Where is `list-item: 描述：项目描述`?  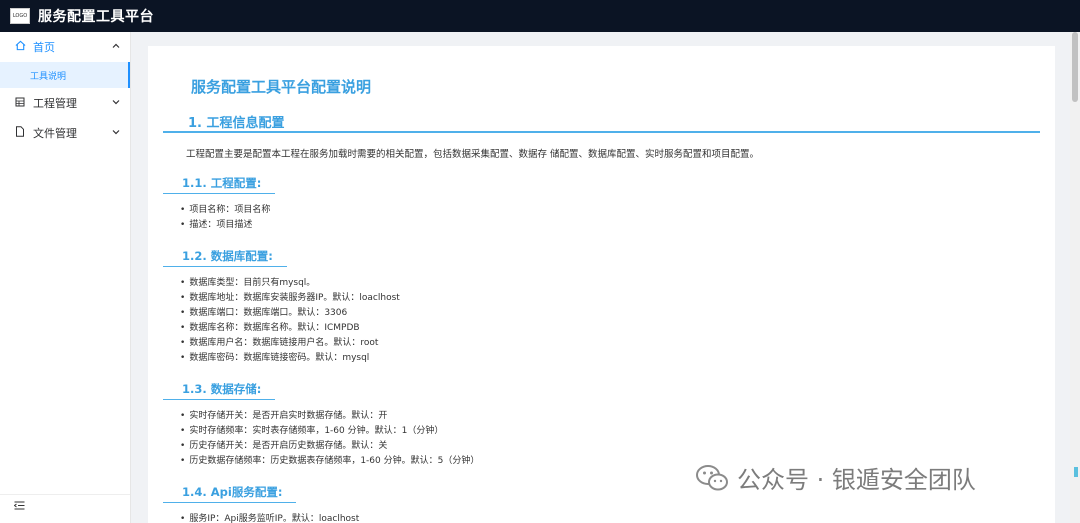
list-item: 描述：项目描述 is located at coordinates (225, 225).